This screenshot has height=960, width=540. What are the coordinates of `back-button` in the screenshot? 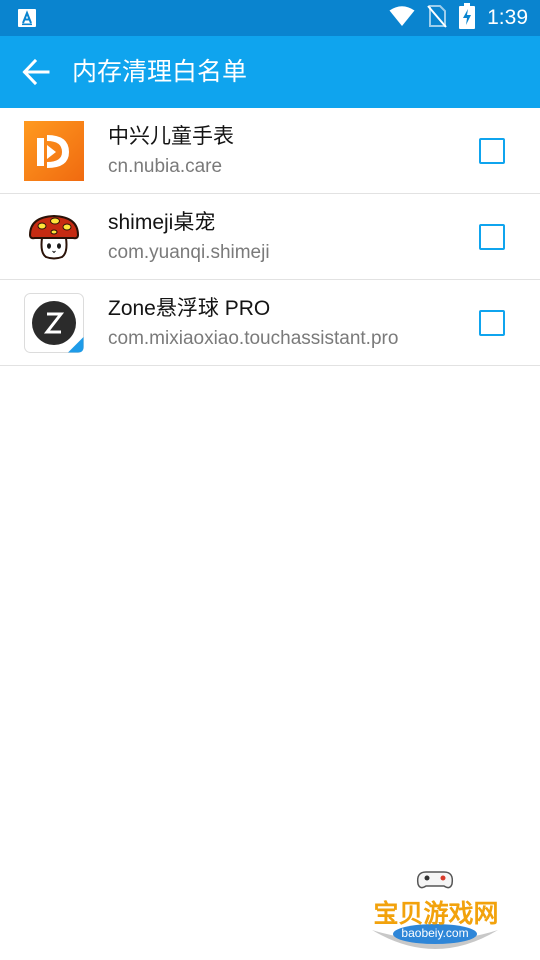 It's located at (36, 72).